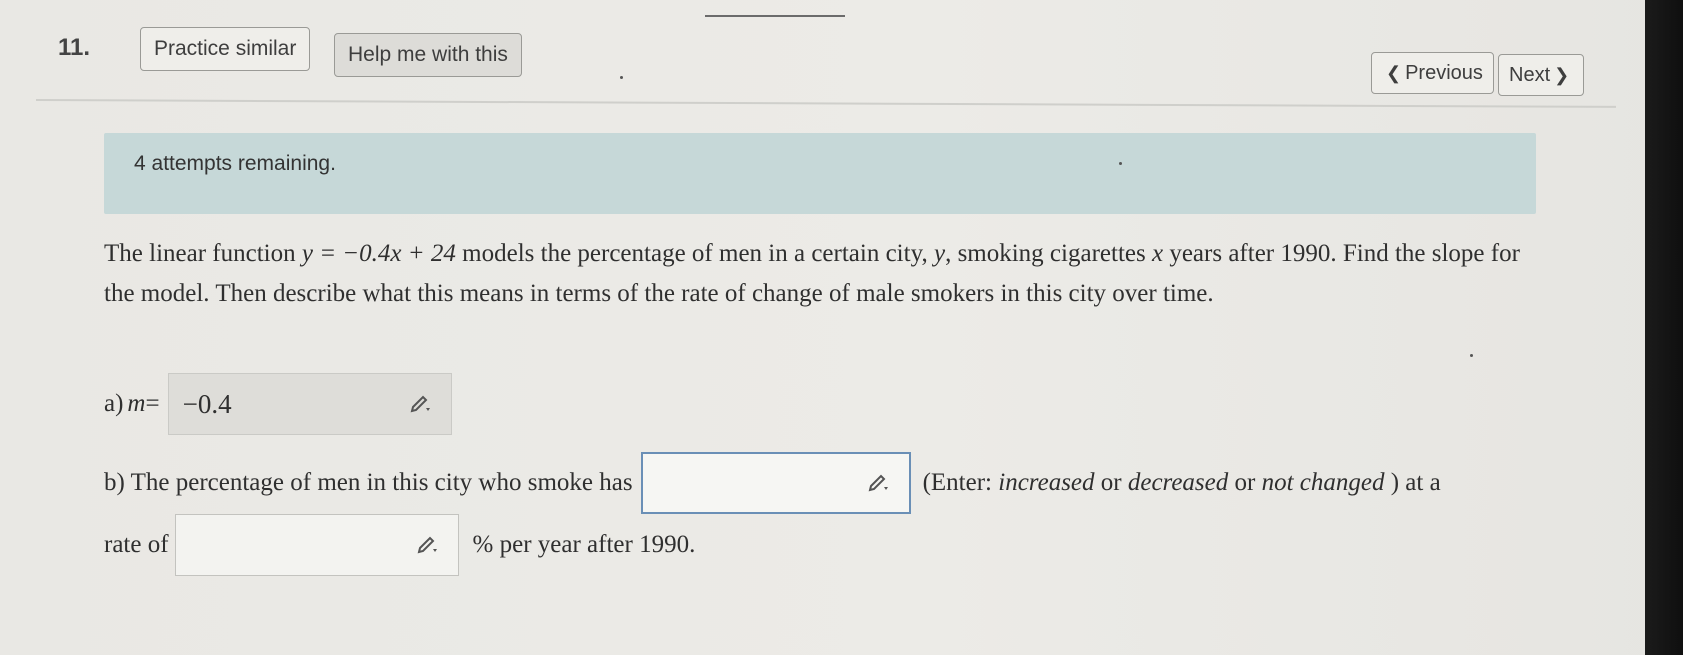 The width and height of the screenshot is (1683, 655). Describe the element at coordinates (1530, 74) in the screenshot. I see `next-label: Next` at that location.